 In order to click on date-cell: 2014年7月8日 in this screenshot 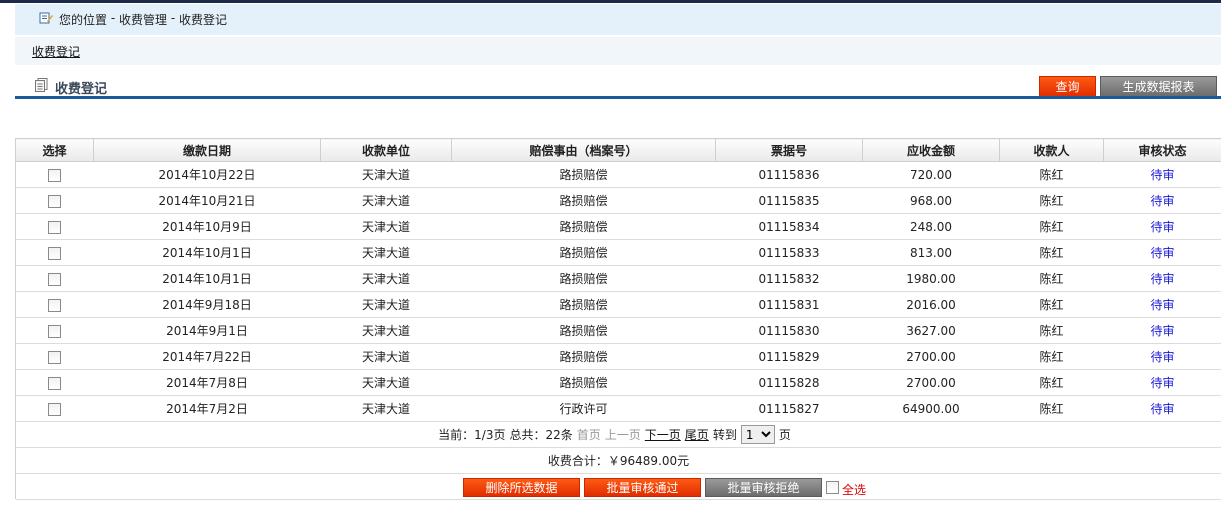, I will do `click(207, 382)`.